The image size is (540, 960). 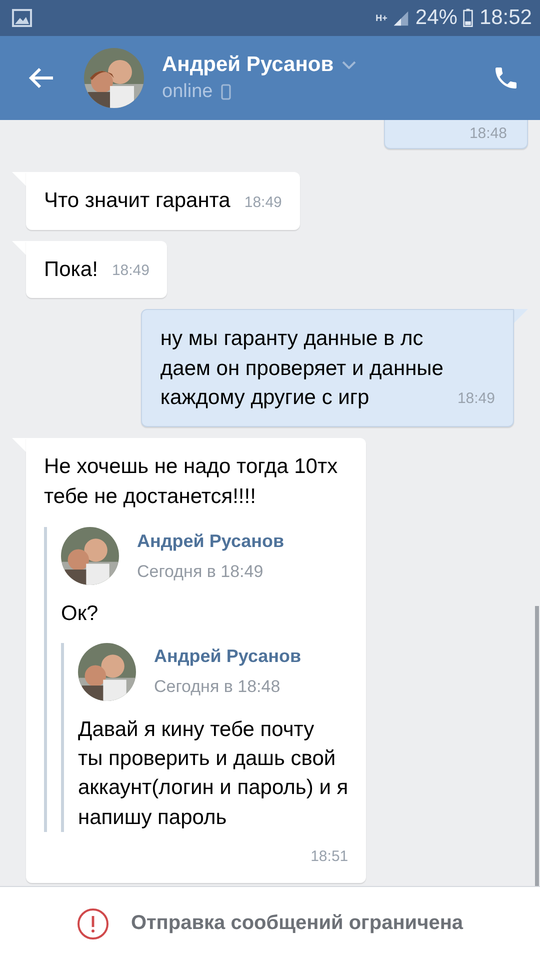 What do you see at coordinates (92, 924) in the screenshot?
I see `warning-icon` at bounding box center [92, 924].